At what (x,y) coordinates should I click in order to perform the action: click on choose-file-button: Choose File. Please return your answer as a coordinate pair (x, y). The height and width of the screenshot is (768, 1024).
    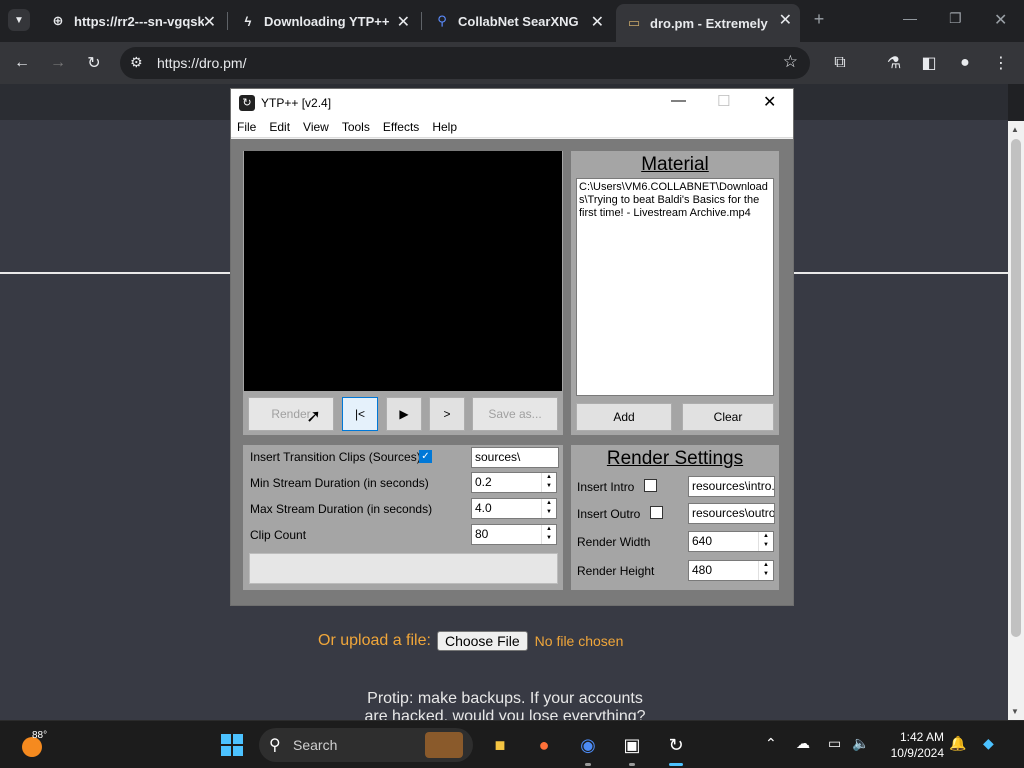
    Looking at the image, I should click on (482, 641).